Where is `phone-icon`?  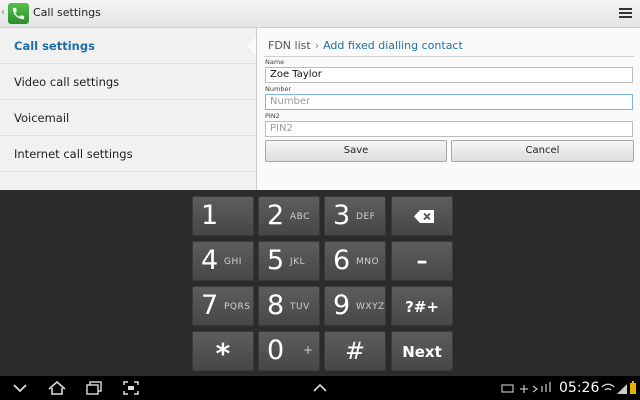
phone-icon is located at coordinates (18, 13).